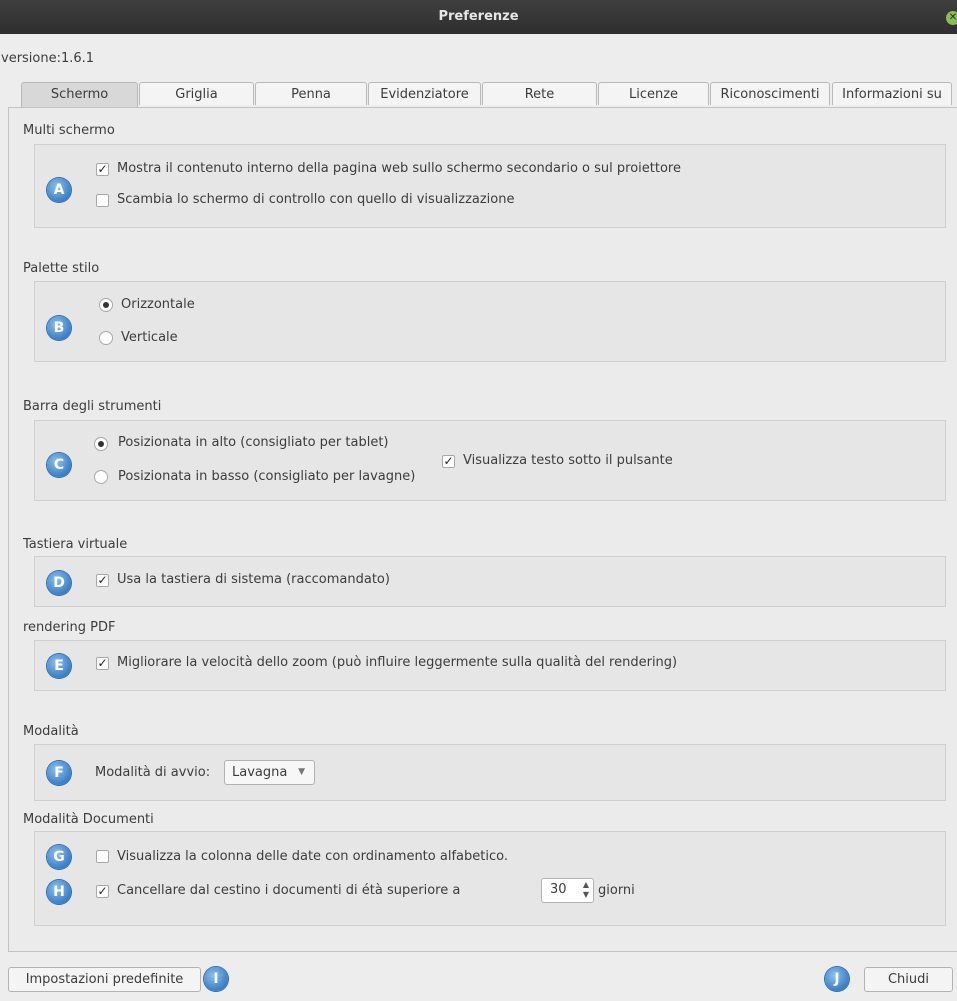  What do you see at coordinates (770, 93) in the screenshot?
I see `tab-riconoscimenti: Riconoscimenti` at bounding box center [770, 93].